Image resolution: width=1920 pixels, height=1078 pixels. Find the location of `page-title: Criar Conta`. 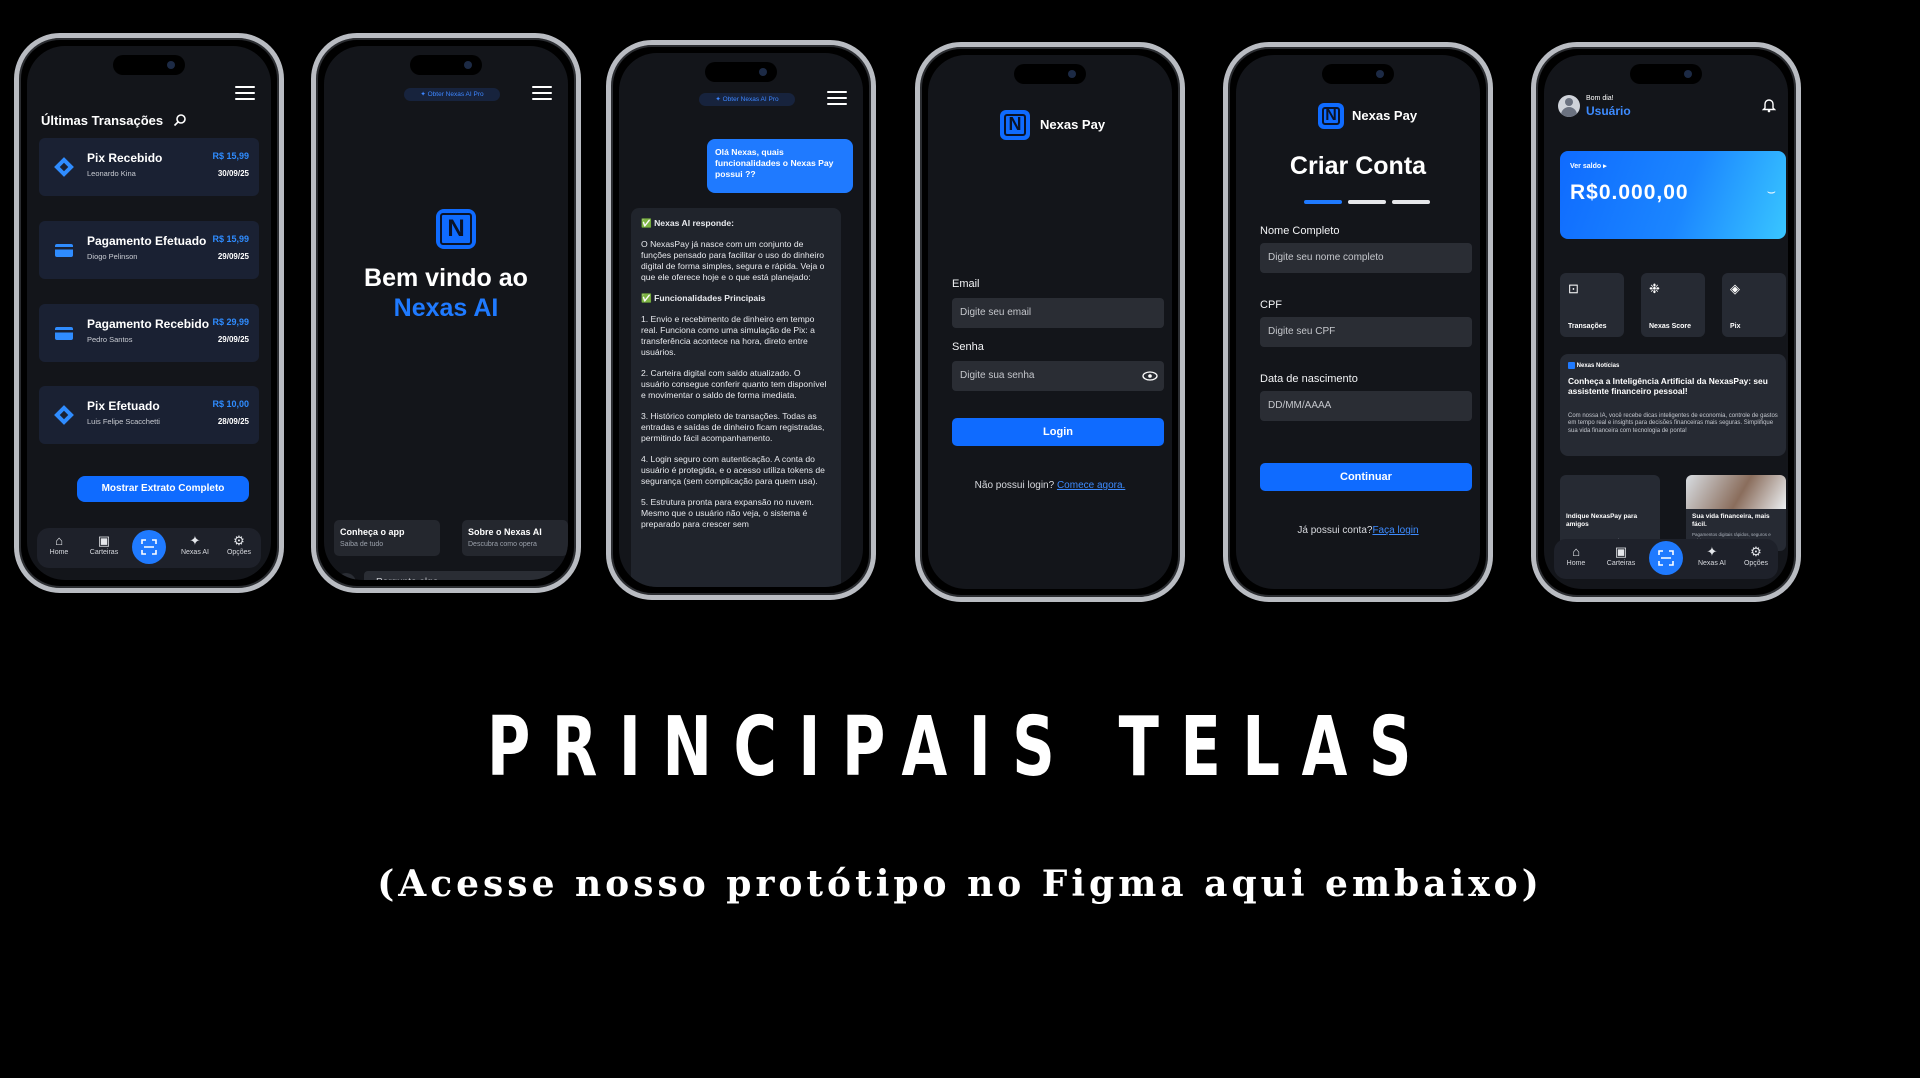

page-title: Criar Conta is located at coordinates (1358, 166).